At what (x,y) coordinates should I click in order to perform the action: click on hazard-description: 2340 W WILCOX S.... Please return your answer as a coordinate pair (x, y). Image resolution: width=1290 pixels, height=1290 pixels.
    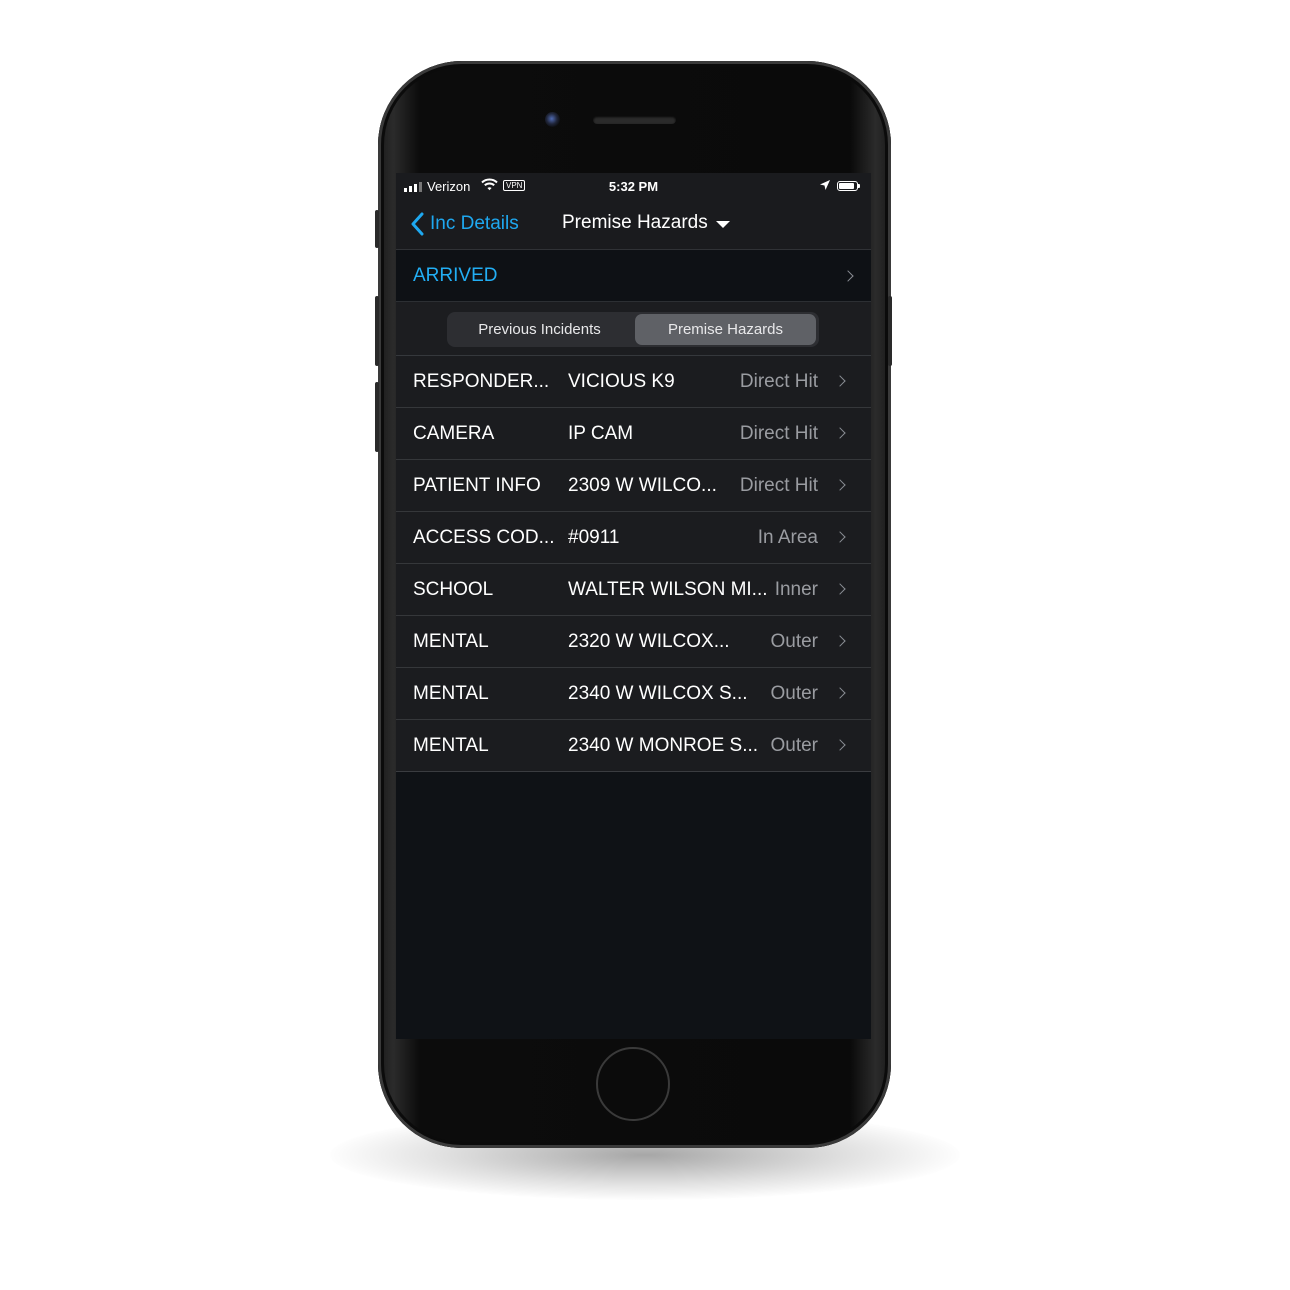
    Looking at the image, I should click on (658, 693).